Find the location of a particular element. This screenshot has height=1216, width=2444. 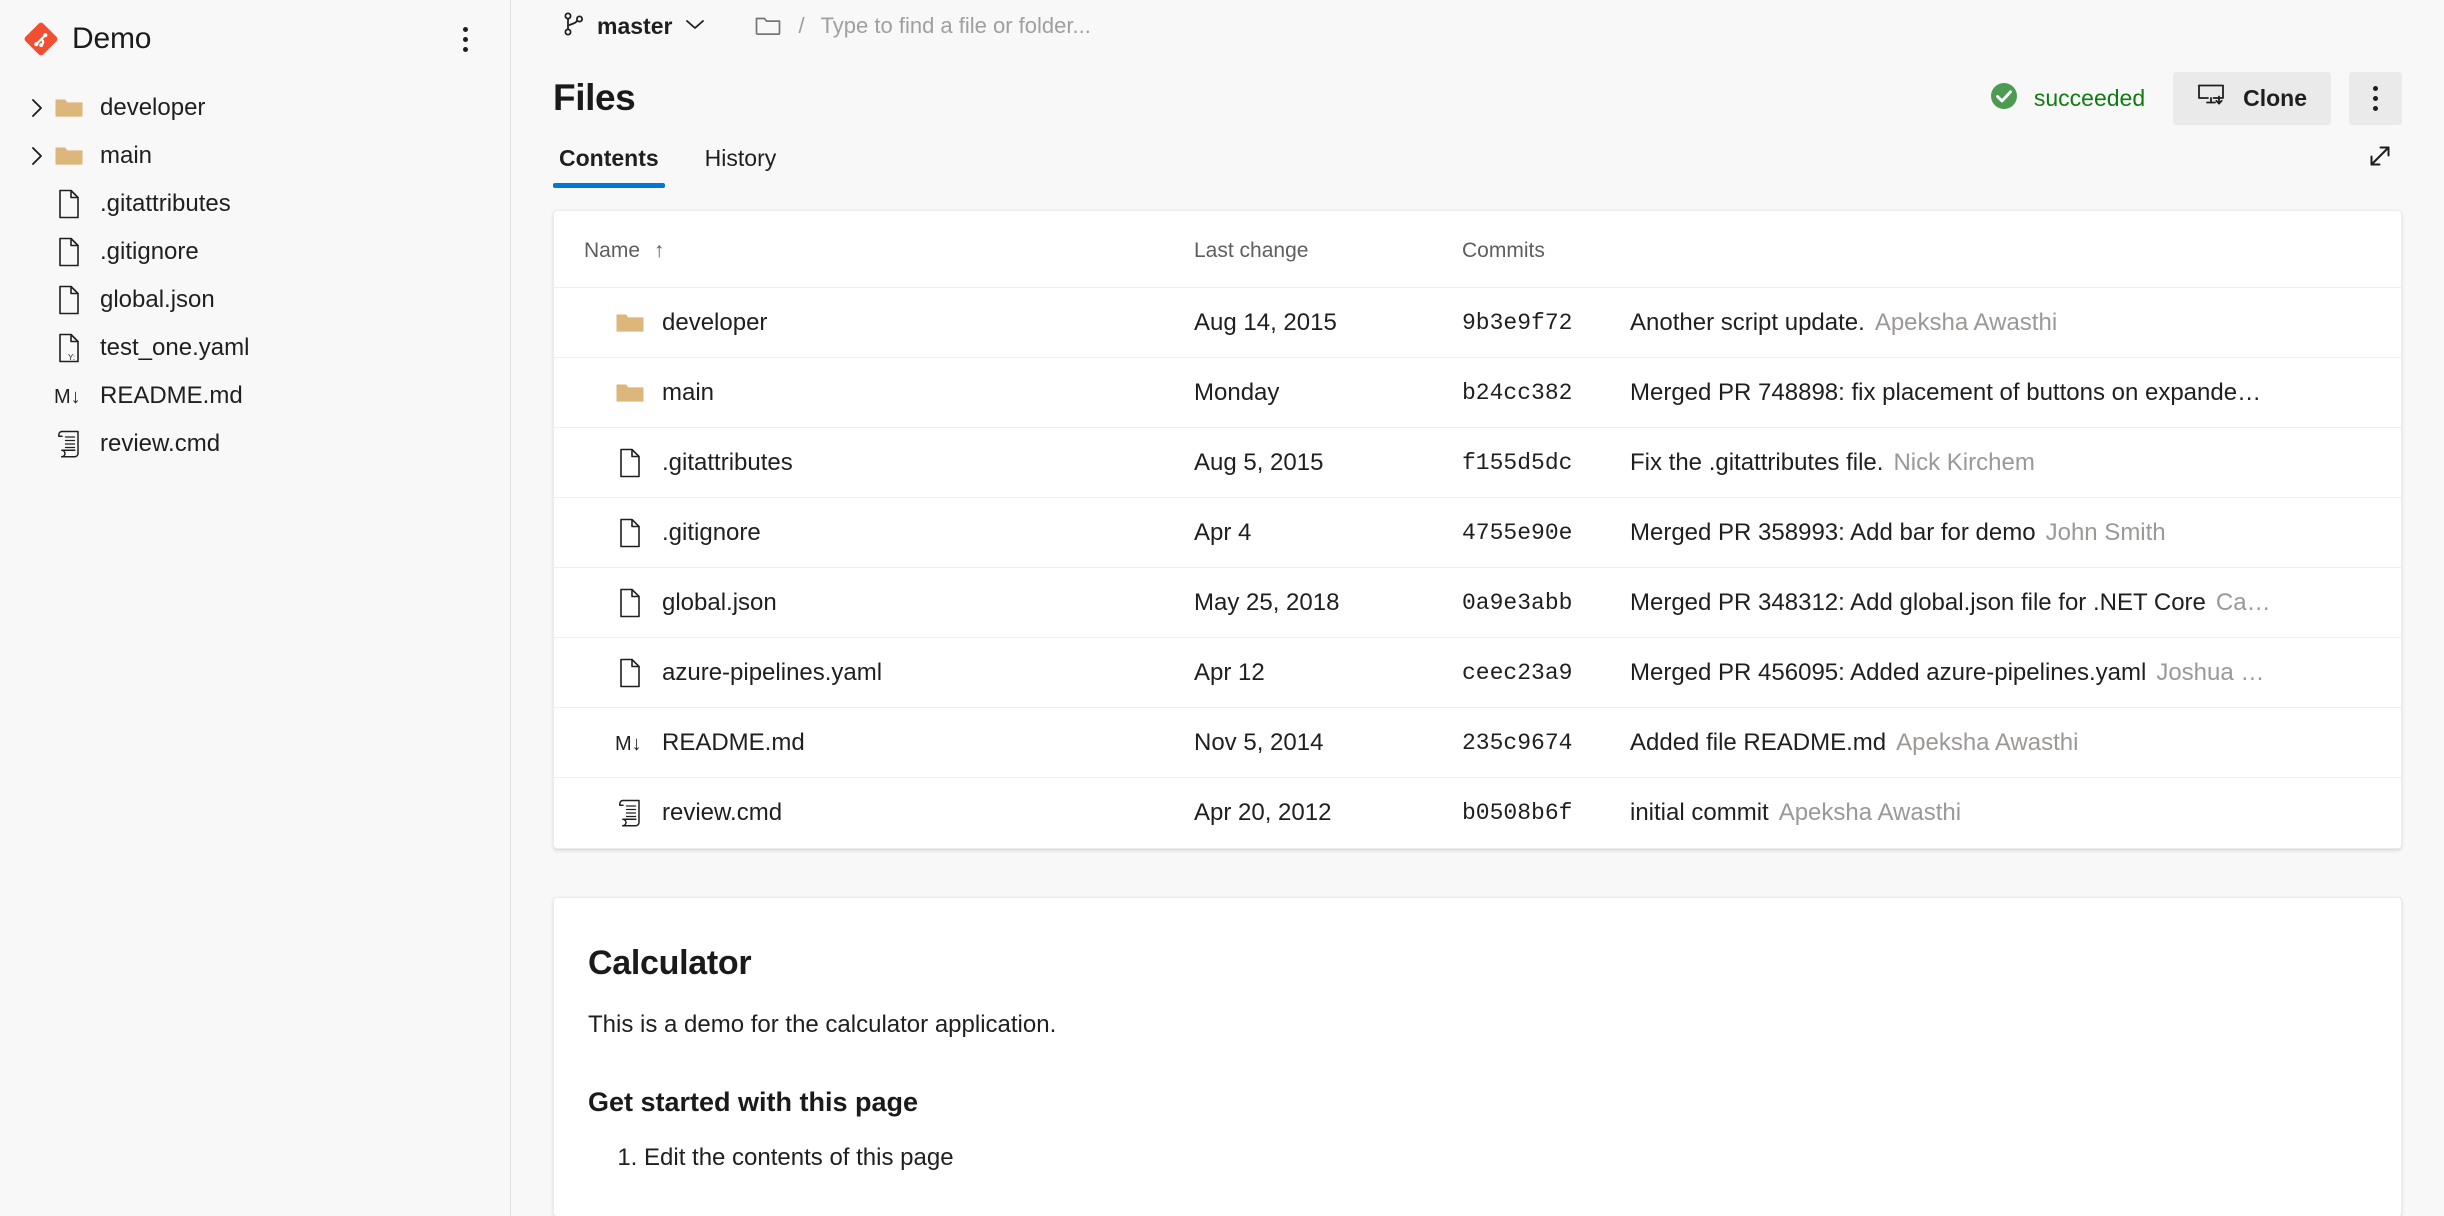

cell-commit-hash: 235c9674 is located at coordinates (1546, 742).